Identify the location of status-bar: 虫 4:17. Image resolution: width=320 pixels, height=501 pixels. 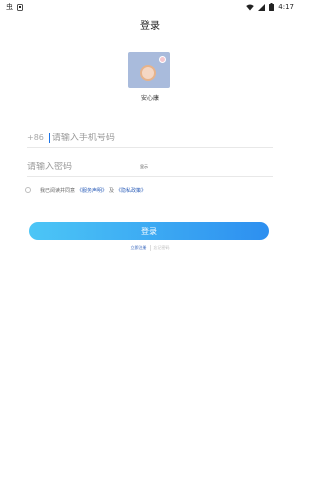
(150, 7).